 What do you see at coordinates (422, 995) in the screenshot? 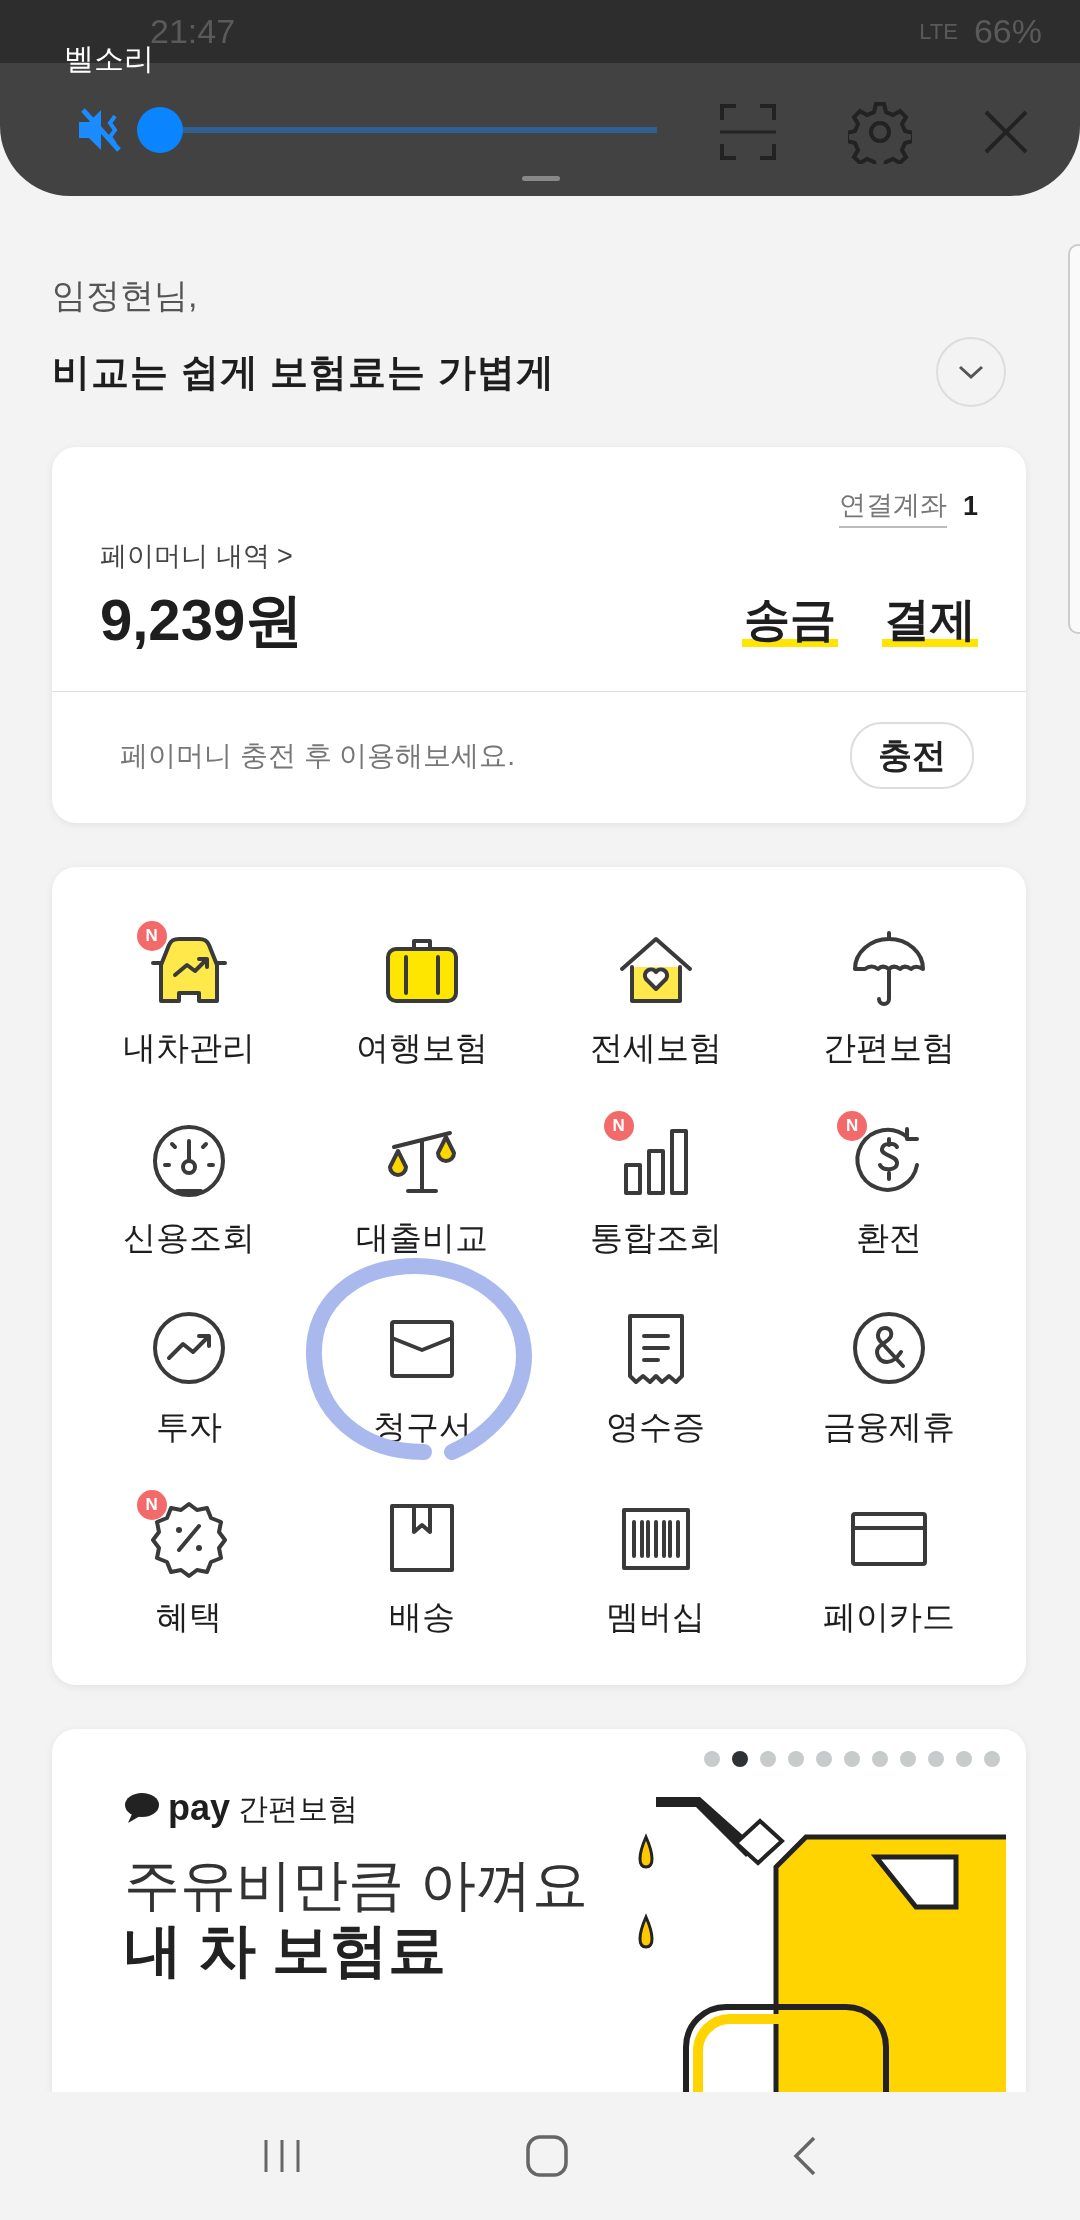
I see `menu-item: 여행보험` at bounding box center [422, 995].